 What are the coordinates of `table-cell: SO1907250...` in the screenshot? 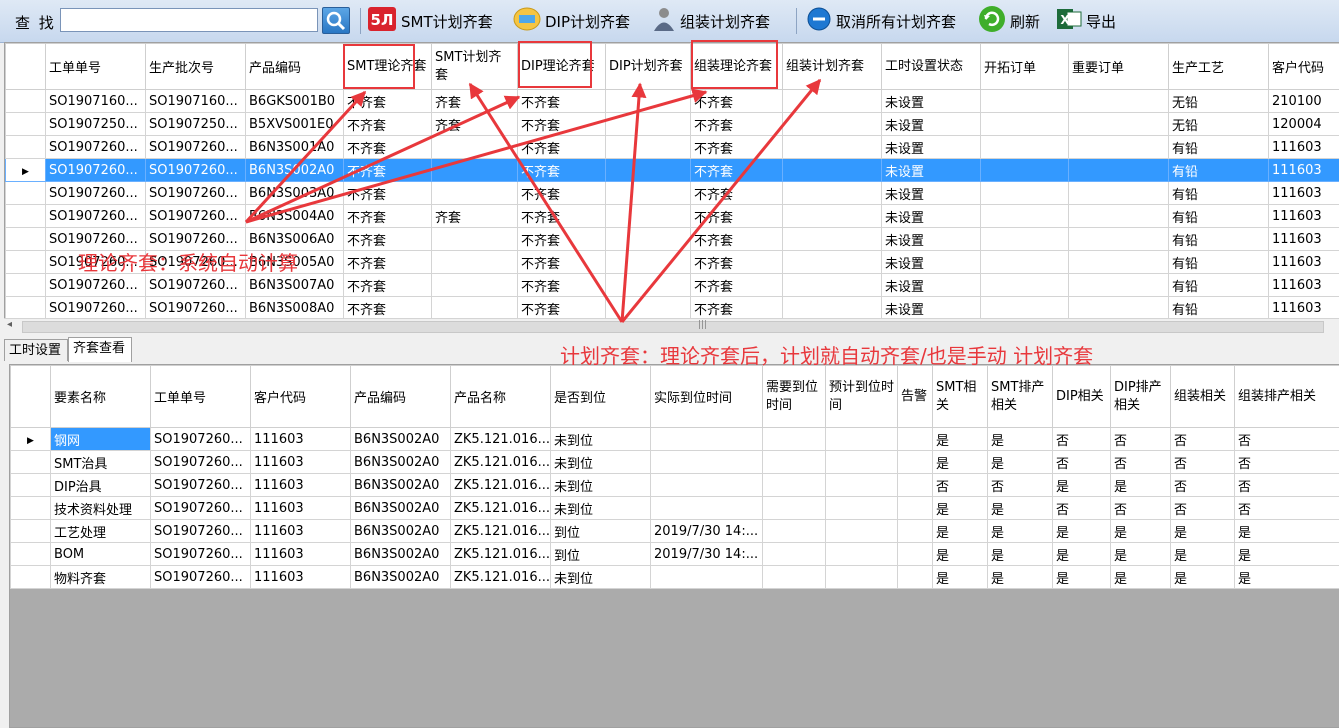 It's located at (196, 124).